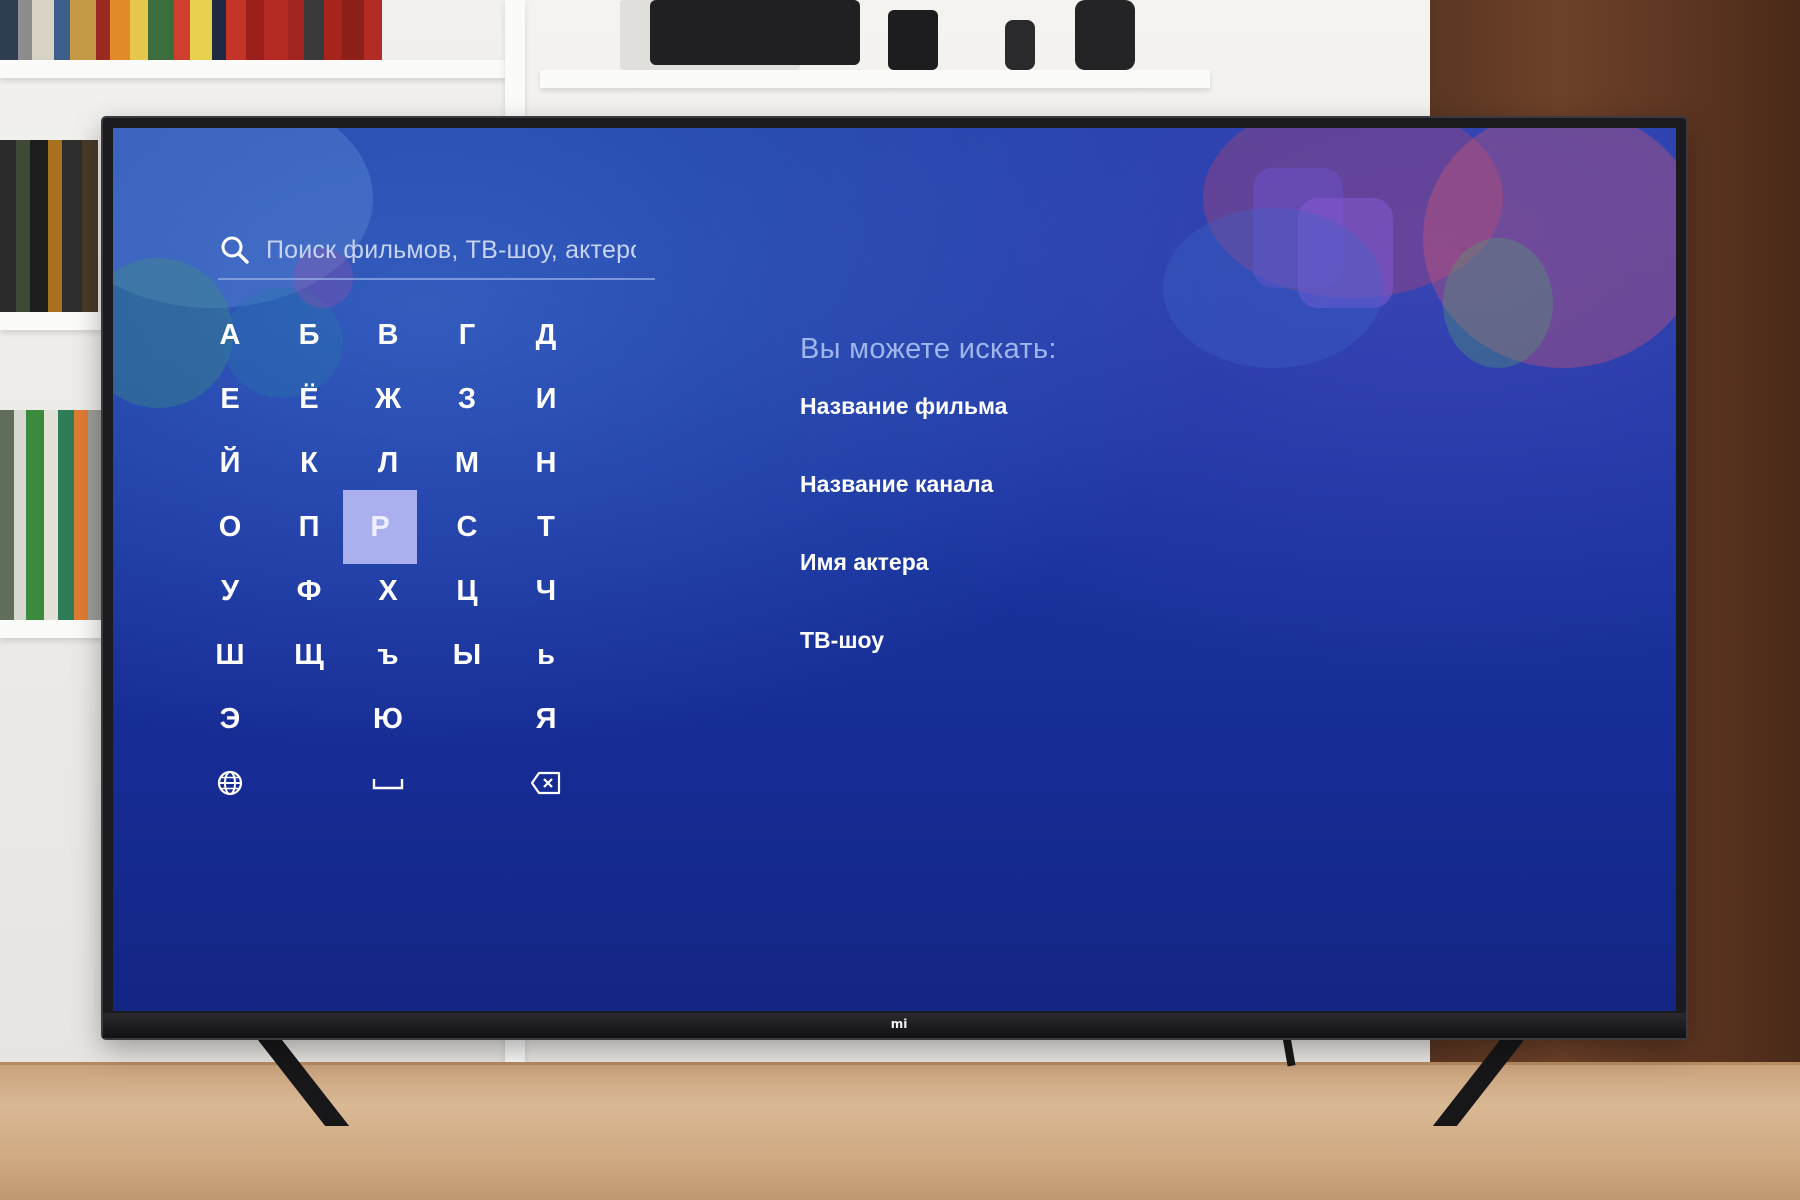 The width and height of the screenshot is (1800, 1200). I want to click on space-icon, so click(388, 783).